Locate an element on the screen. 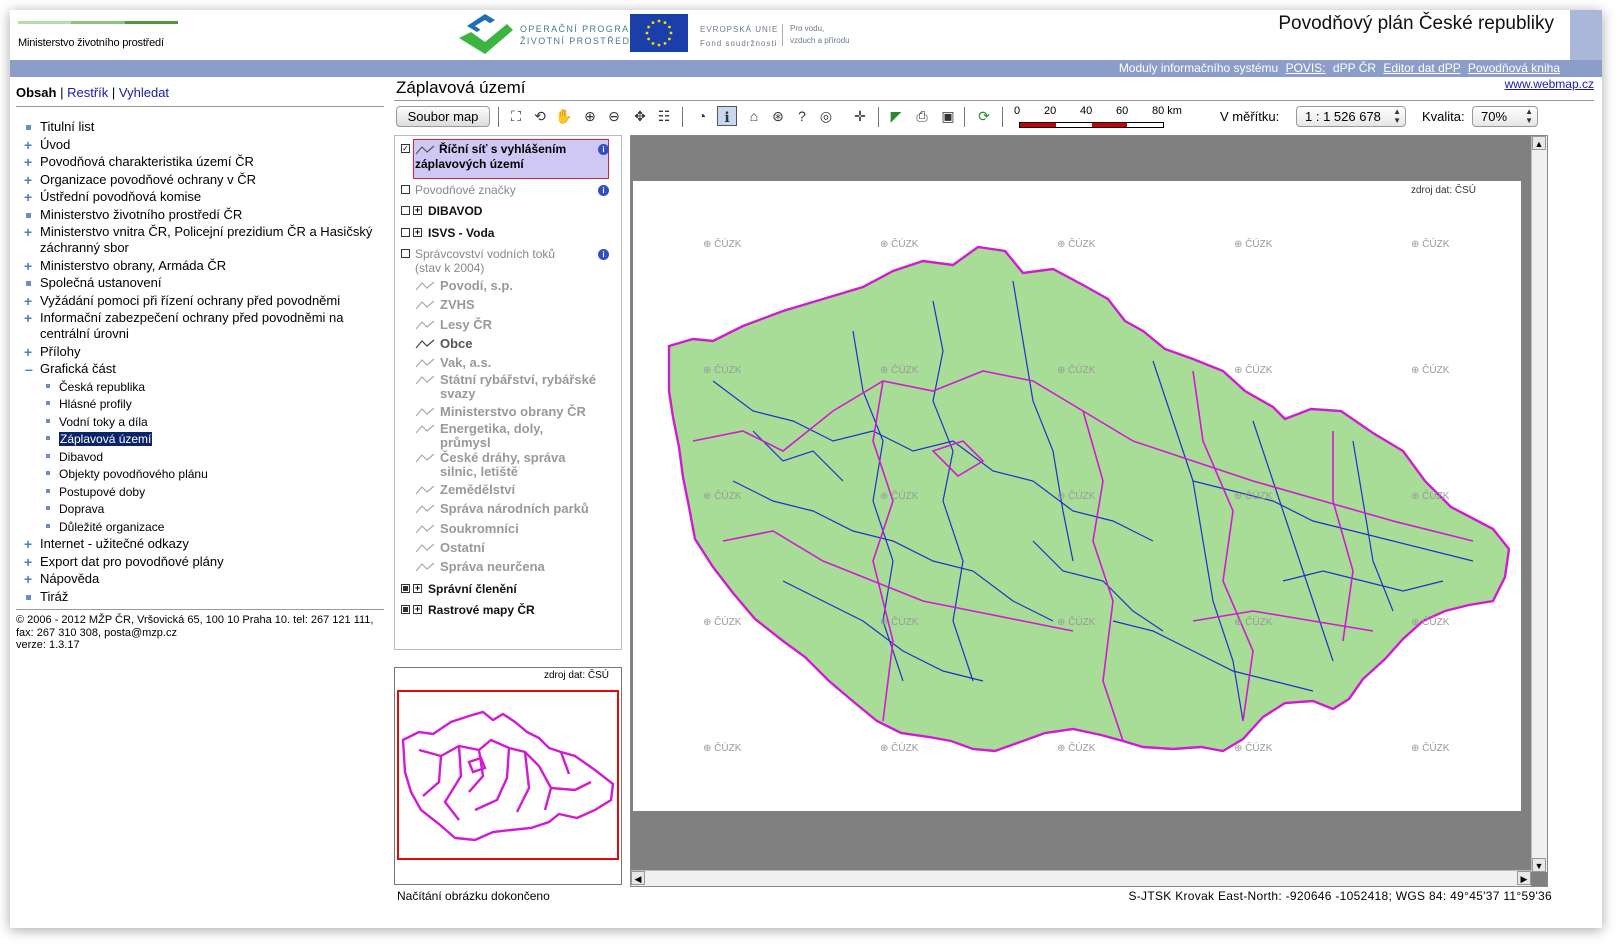 The width and height of the screenshot is (1620, 950). nav-item: Tiráž is located at coordinates (204, 597).